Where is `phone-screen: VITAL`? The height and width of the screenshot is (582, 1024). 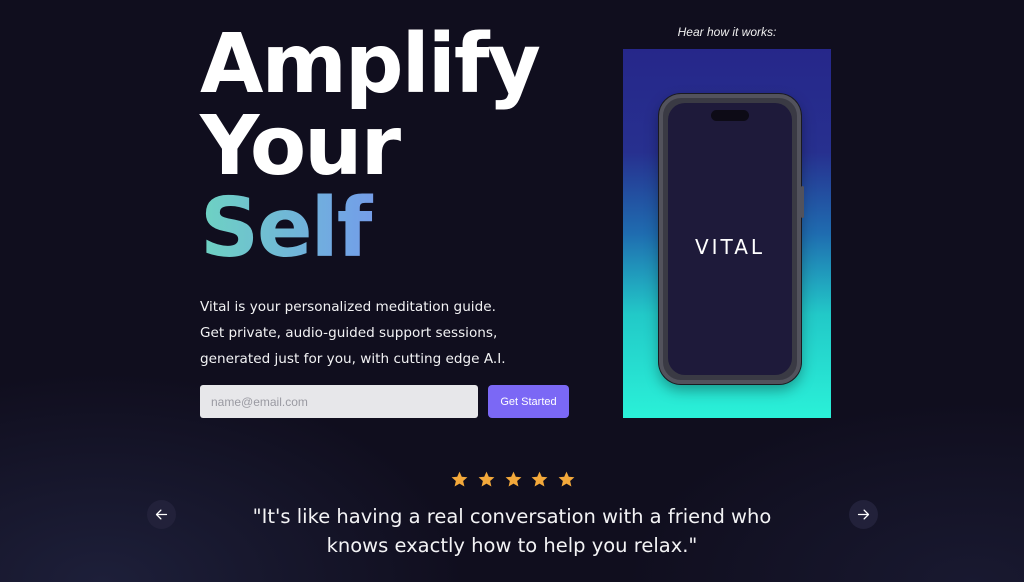
phone-screen: VITAL is located at coordinates (730, 239).